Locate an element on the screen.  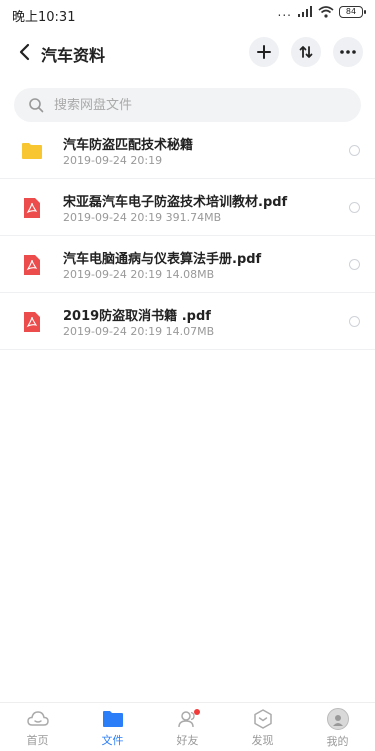
search-input is located at coordinates (194, 105).